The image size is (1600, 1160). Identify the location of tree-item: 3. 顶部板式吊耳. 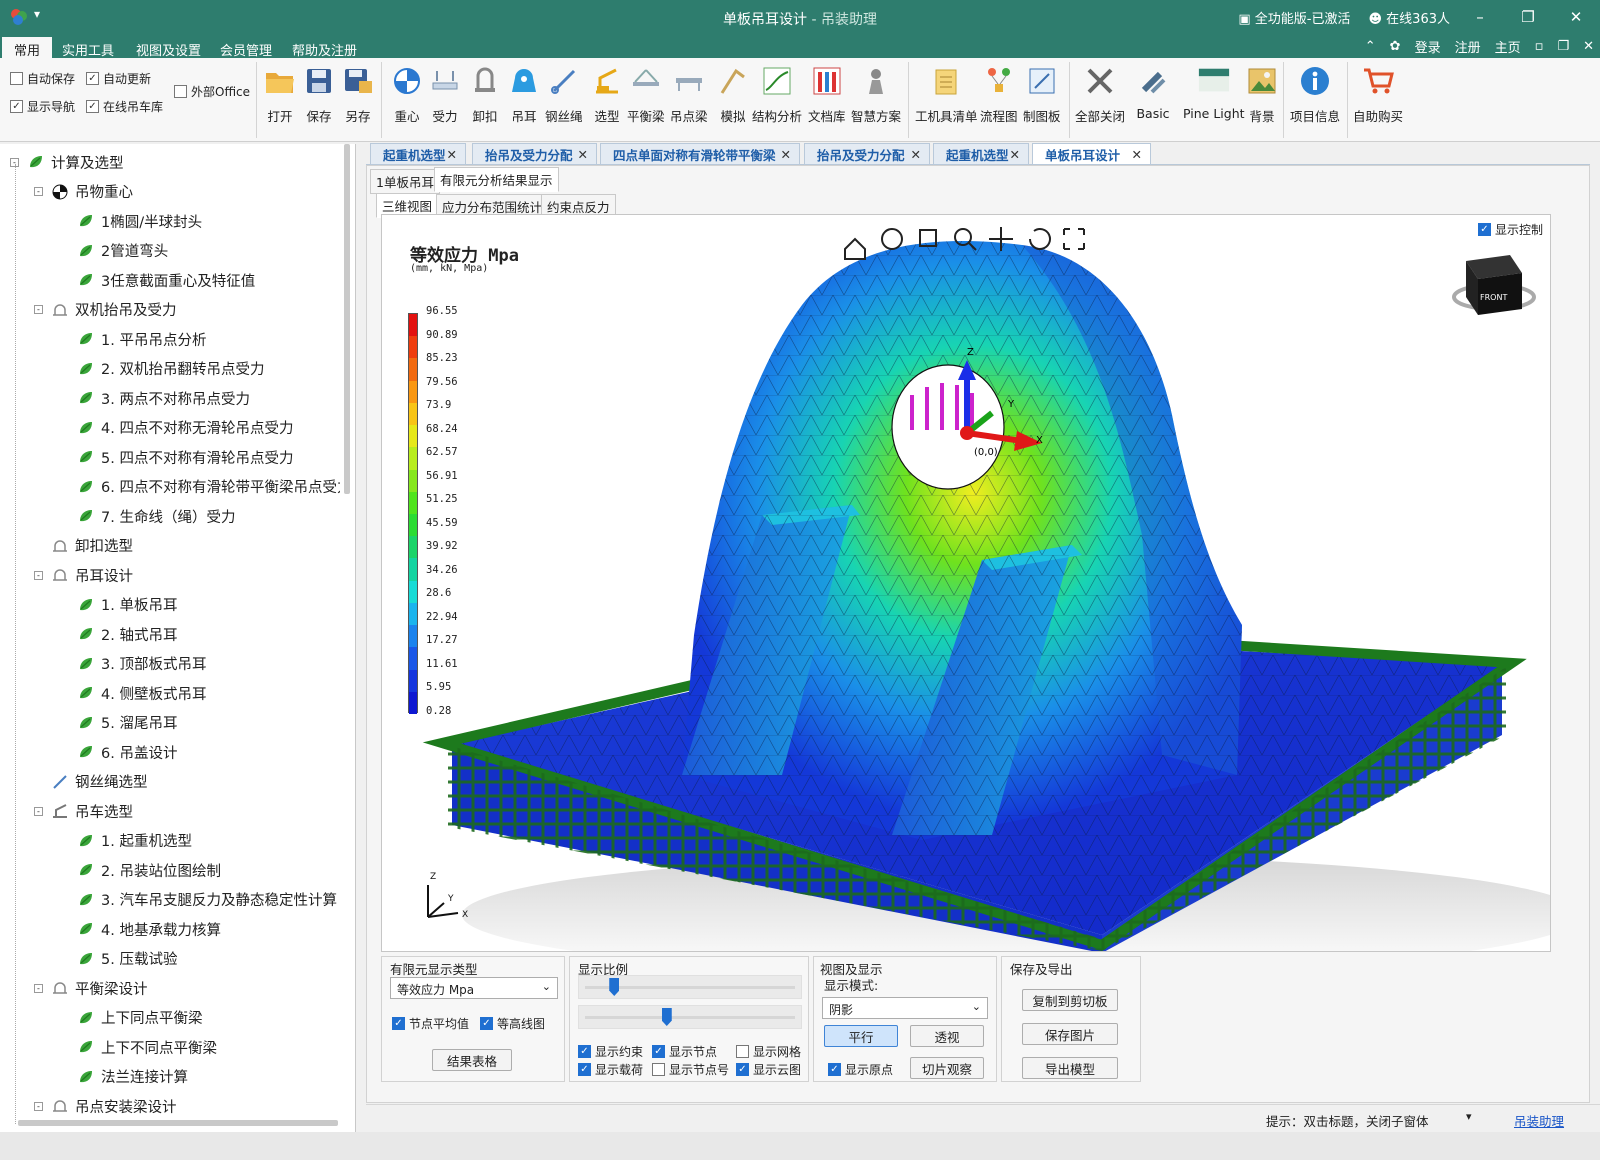
(133, 664).